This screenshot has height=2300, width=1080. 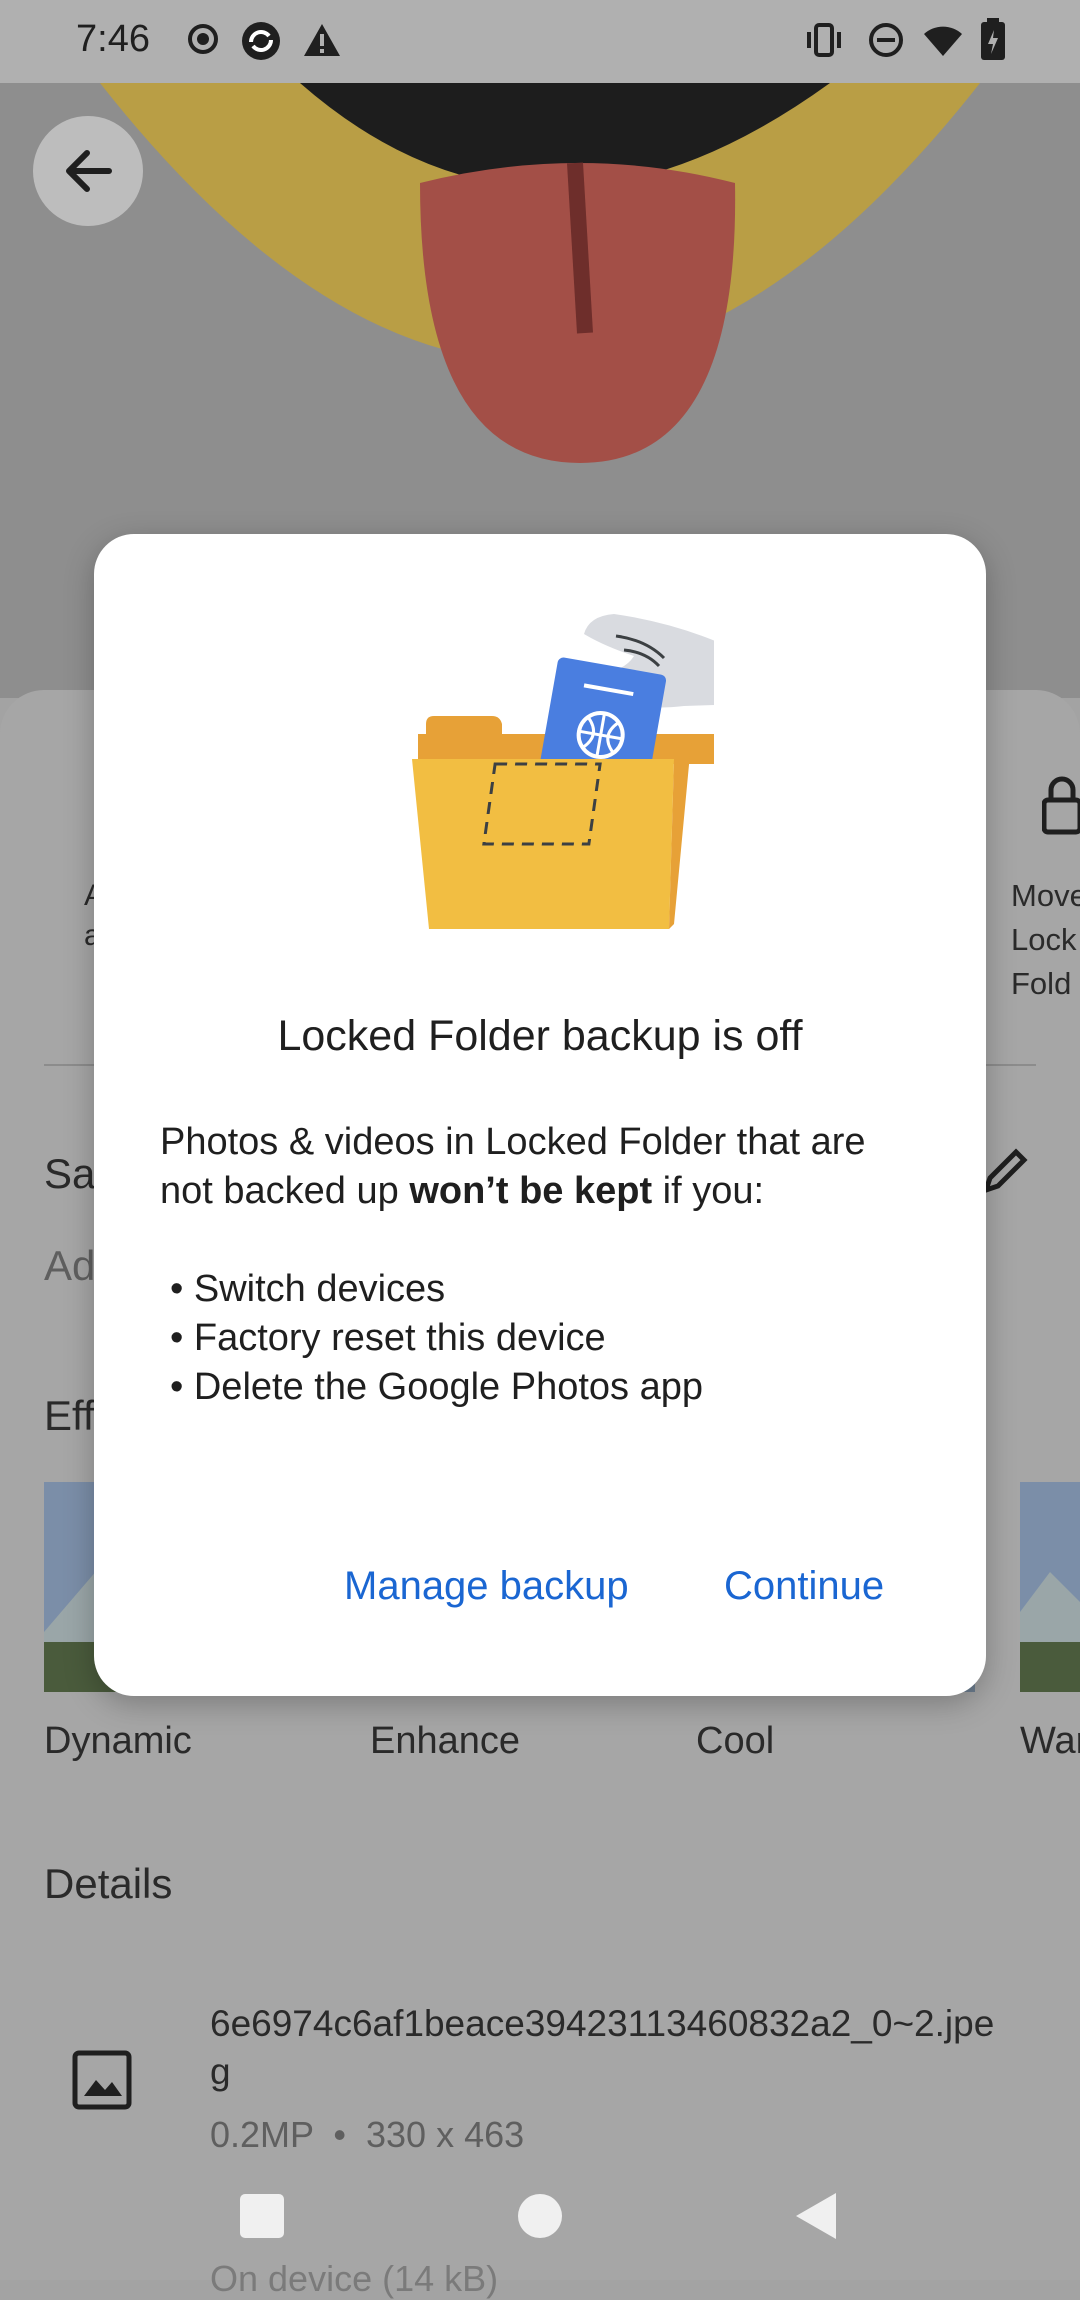 What do you see at coordinates (1050, 1587) in the screenshot?
I see `effect-thumb-warm` at bounding box center [1050, 1587].